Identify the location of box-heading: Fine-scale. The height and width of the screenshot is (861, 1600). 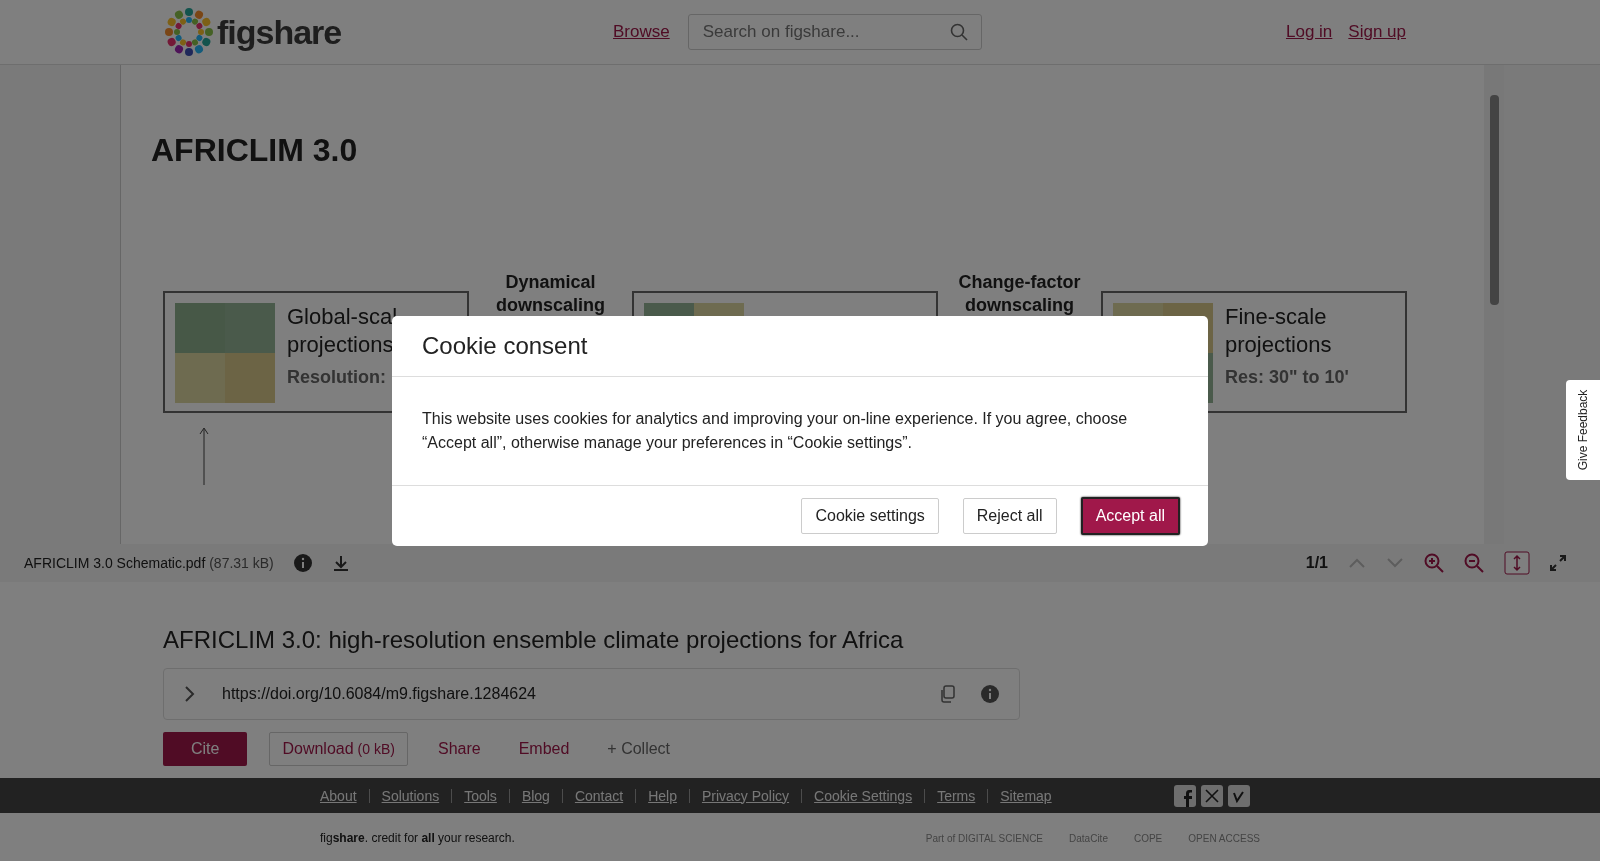
(1276, 317).